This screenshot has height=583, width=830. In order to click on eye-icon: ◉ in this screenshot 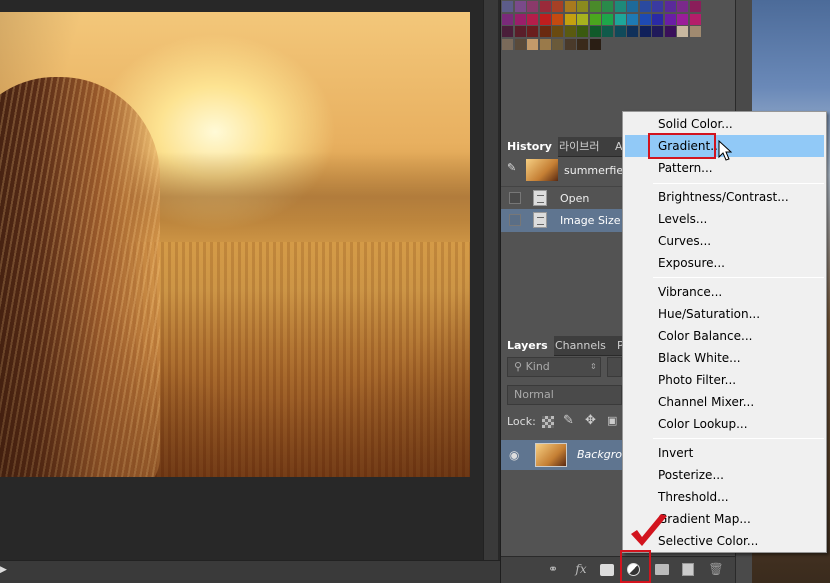, I will do `click(514, 455)`.